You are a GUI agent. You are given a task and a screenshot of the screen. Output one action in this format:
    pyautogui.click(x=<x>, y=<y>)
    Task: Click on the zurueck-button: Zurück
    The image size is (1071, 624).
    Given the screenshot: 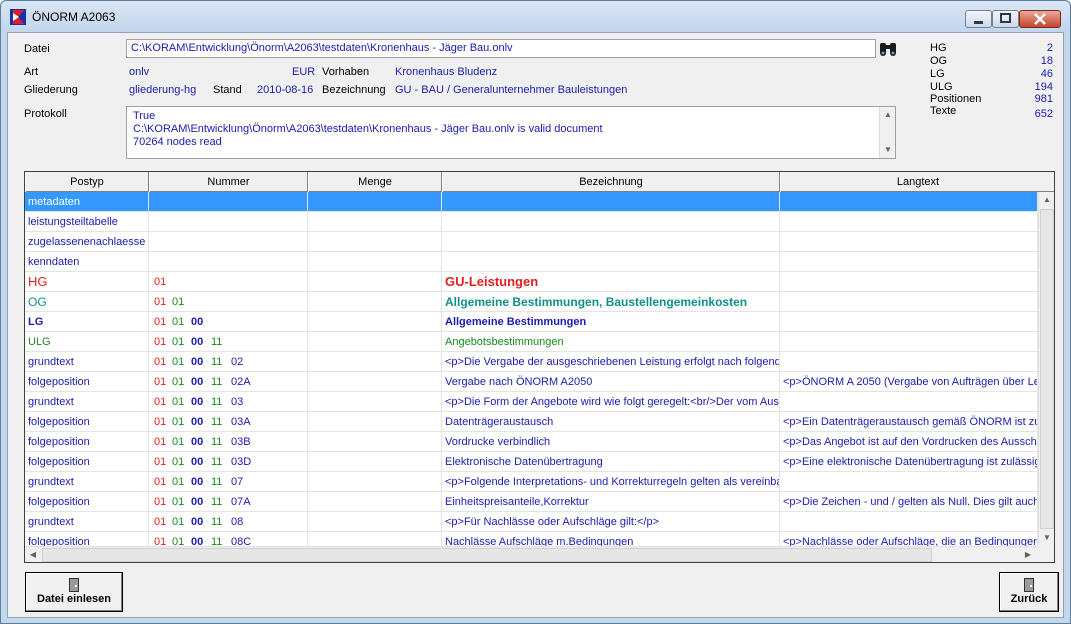 What is the action you would take?
    pyautogui.click(x=1029, y=592)
    